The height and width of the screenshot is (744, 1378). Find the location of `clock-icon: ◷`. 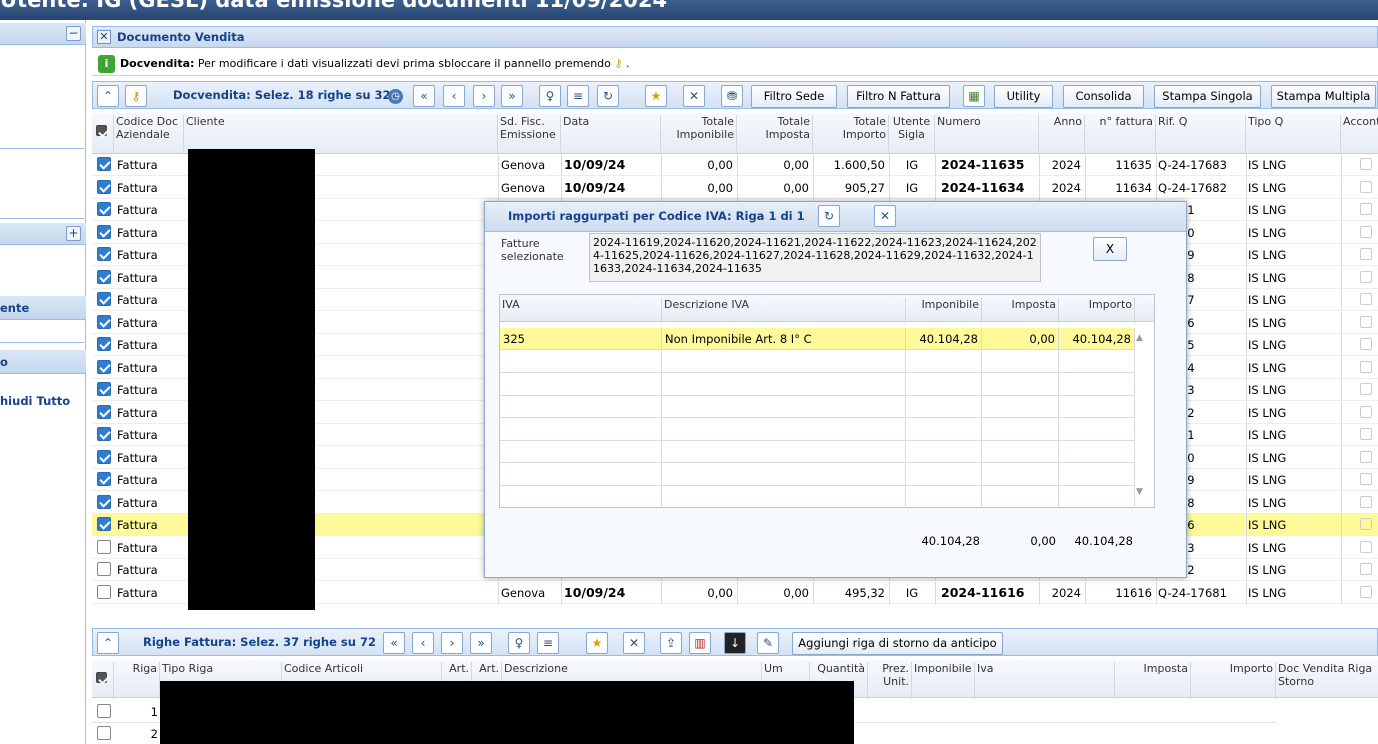

clock-icon: ◷ is located at coordinates (395, 96).